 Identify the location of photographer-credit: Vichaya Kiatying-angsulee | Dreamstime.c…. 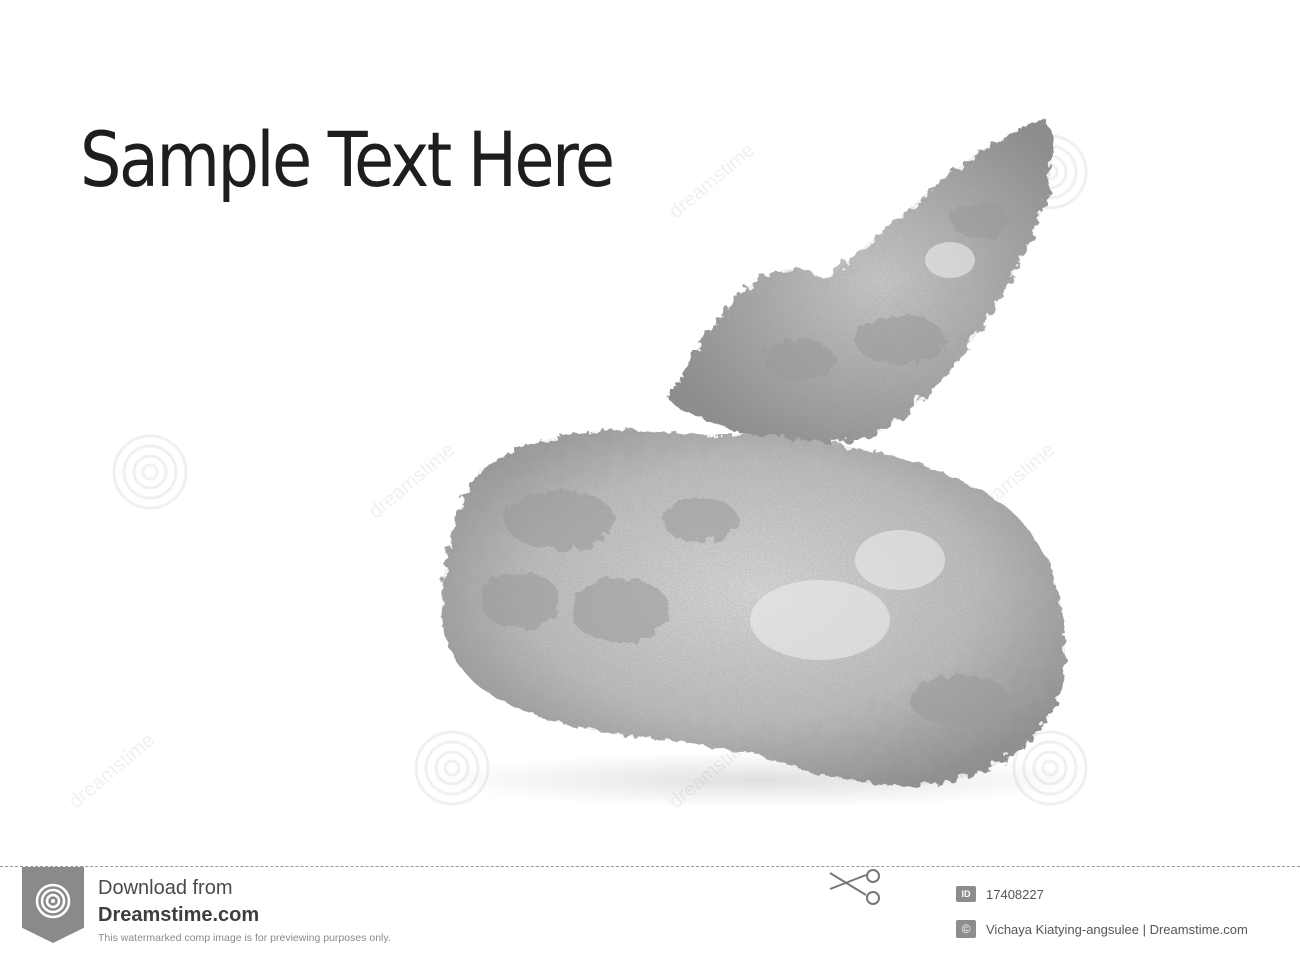
(1117, 929).